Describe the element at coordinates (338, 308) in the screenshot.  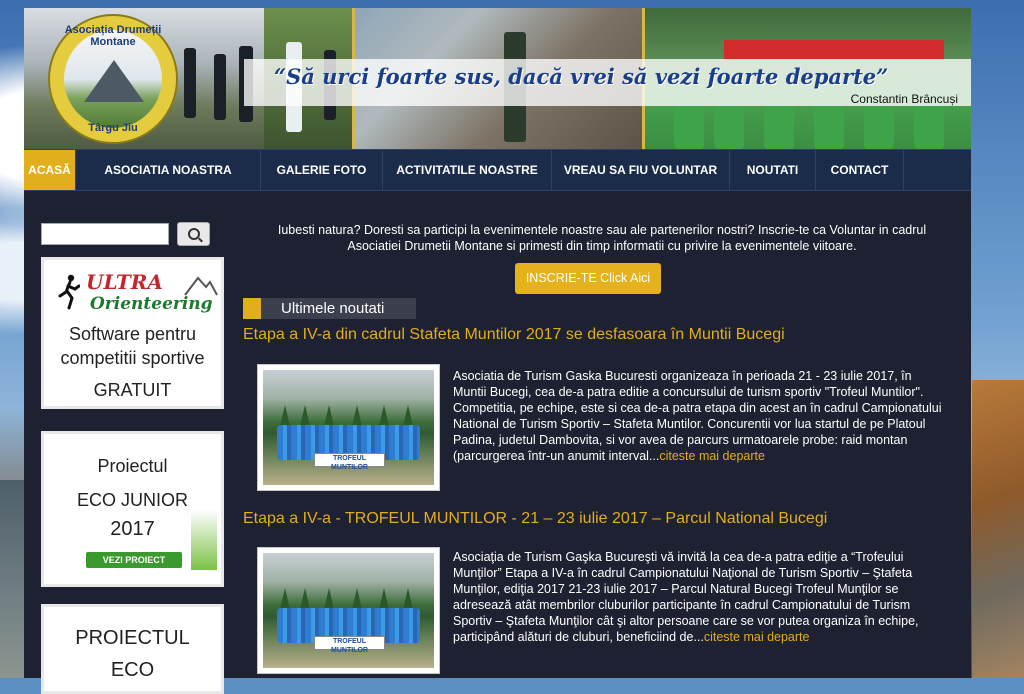
I see `section-title: Ultimele noutati` at that location.